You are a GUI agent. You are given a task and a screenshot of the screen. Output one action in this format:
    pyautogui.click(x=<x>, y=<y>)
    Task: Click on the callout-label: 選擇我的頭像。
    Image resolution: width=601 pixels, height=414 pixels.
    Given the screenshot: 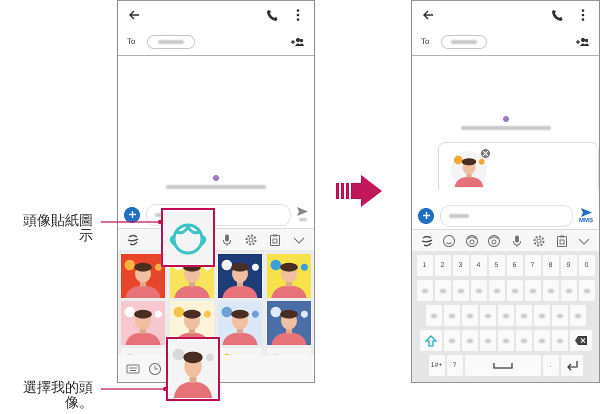 What is the action you would take?
    pyautogui.click(x=57, y=396)
    